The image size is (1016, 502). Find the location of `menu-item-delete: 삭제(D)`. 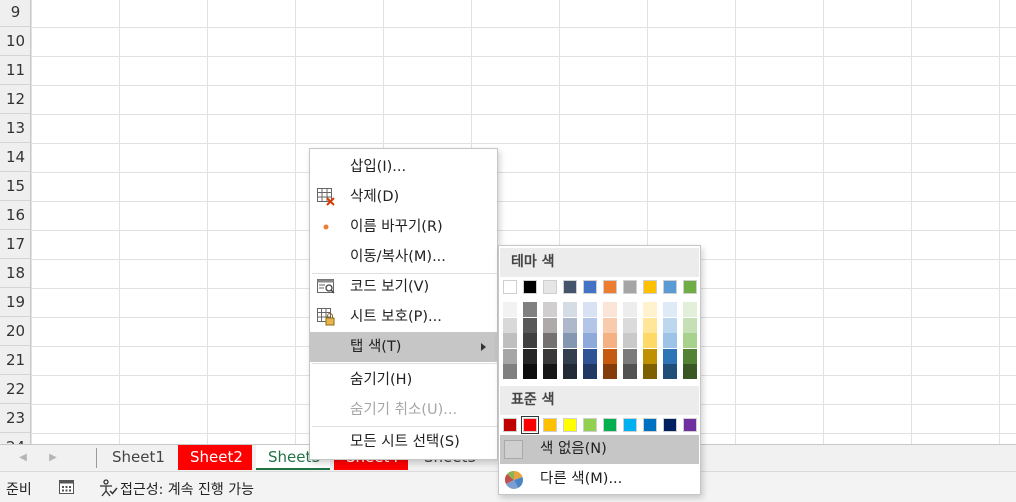

menu-item-delete: 삭제(D) is located at coordinates (403, 197).